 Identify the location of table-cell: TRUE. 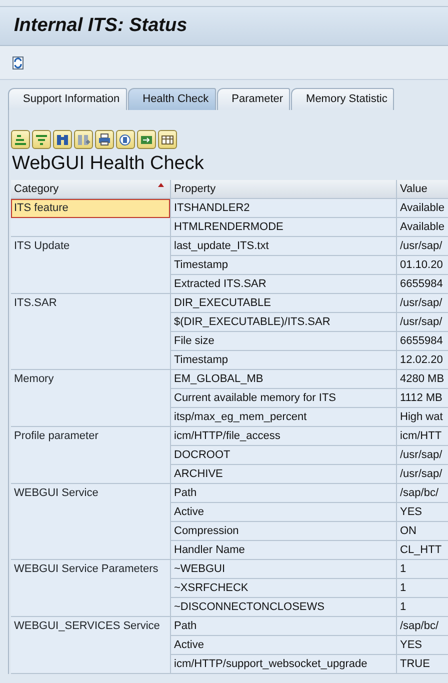
(422, 664).